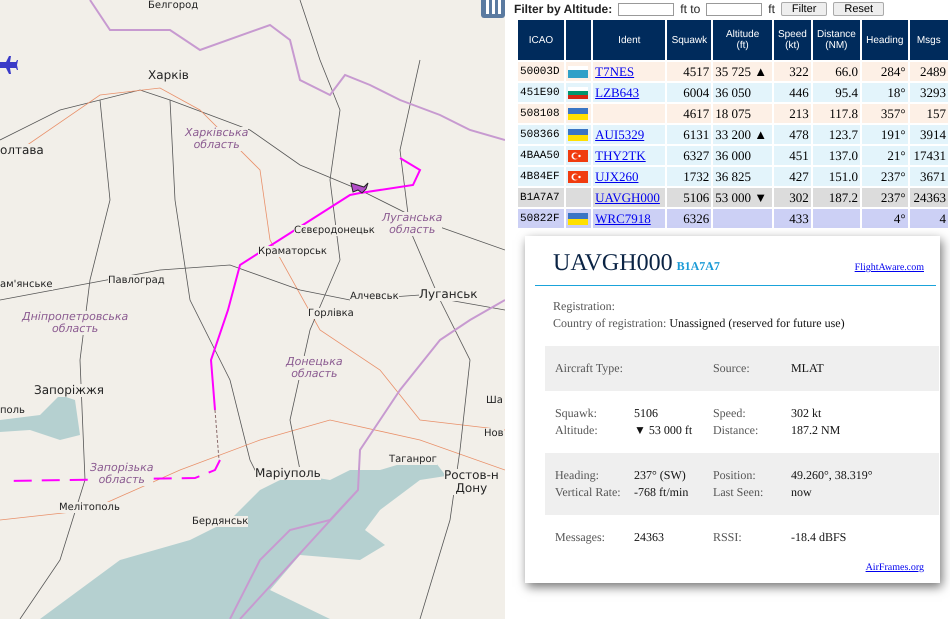  Describe the element at coordinates (588, 492) in the screenshot. I see `field-label: Vertical Rate:` at that location.